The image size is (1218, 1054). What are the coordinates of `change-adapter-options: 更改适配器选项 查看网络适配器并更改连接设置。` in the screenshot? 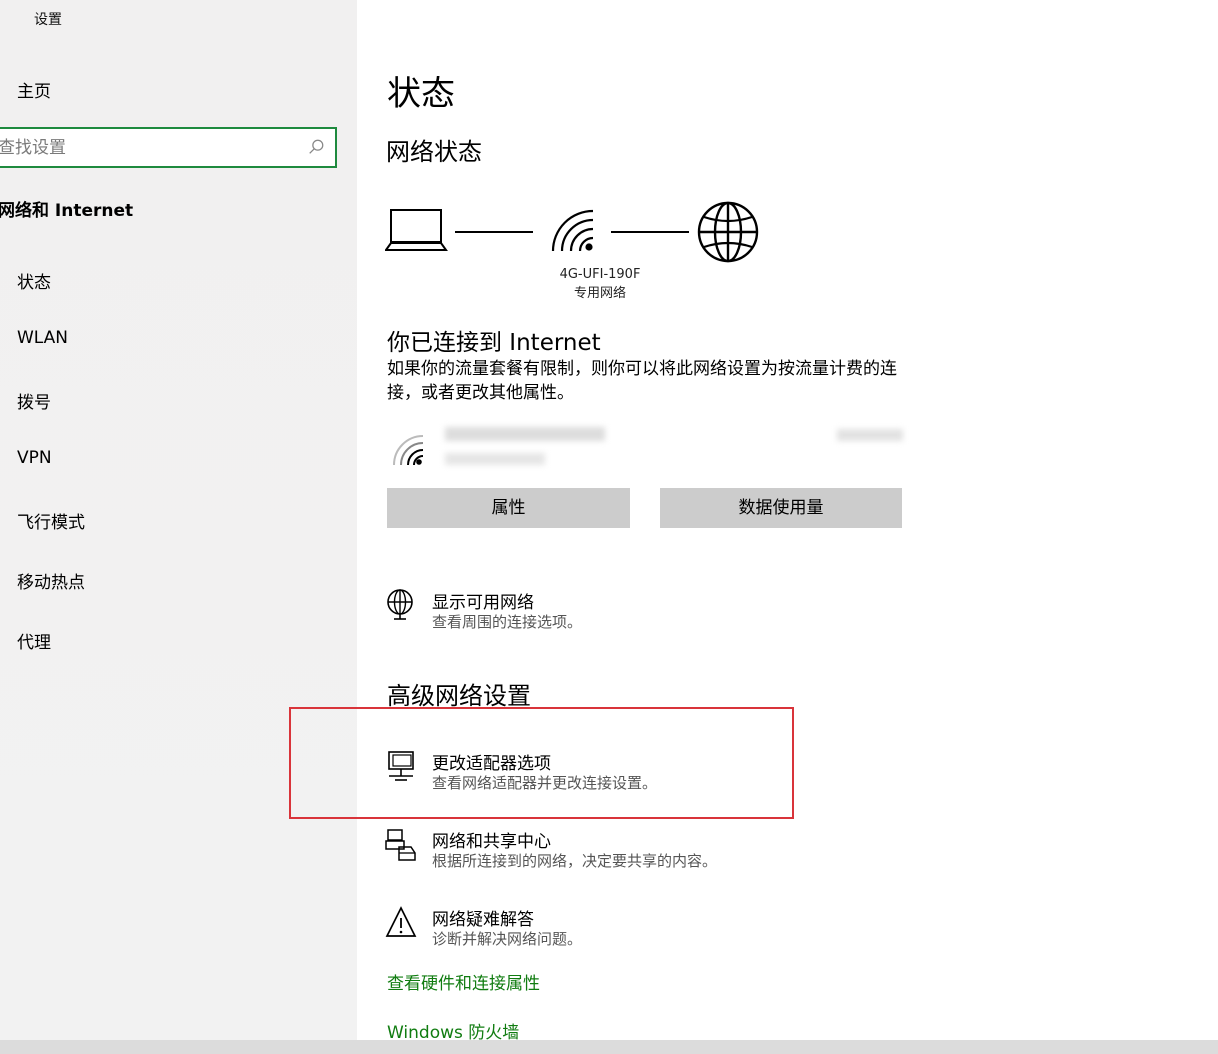 It's located at (595, 774).